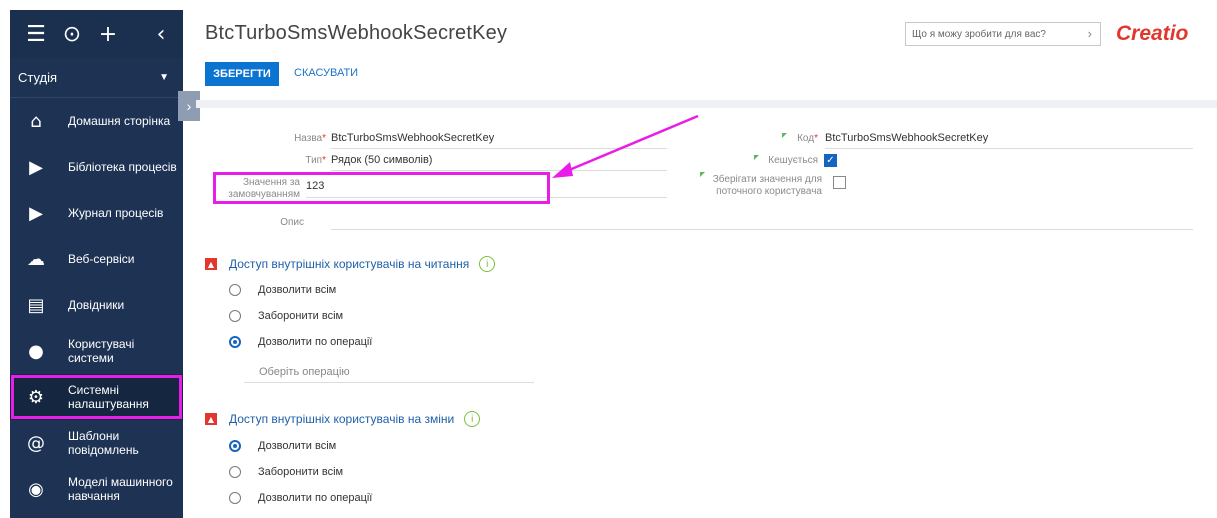 This screenshot has height=518, width=1217. What do you see at coordinates (381, 160) in the screenshot?
I see `type-field: Рядок (50 символів)` at bounding box center [381, 160].